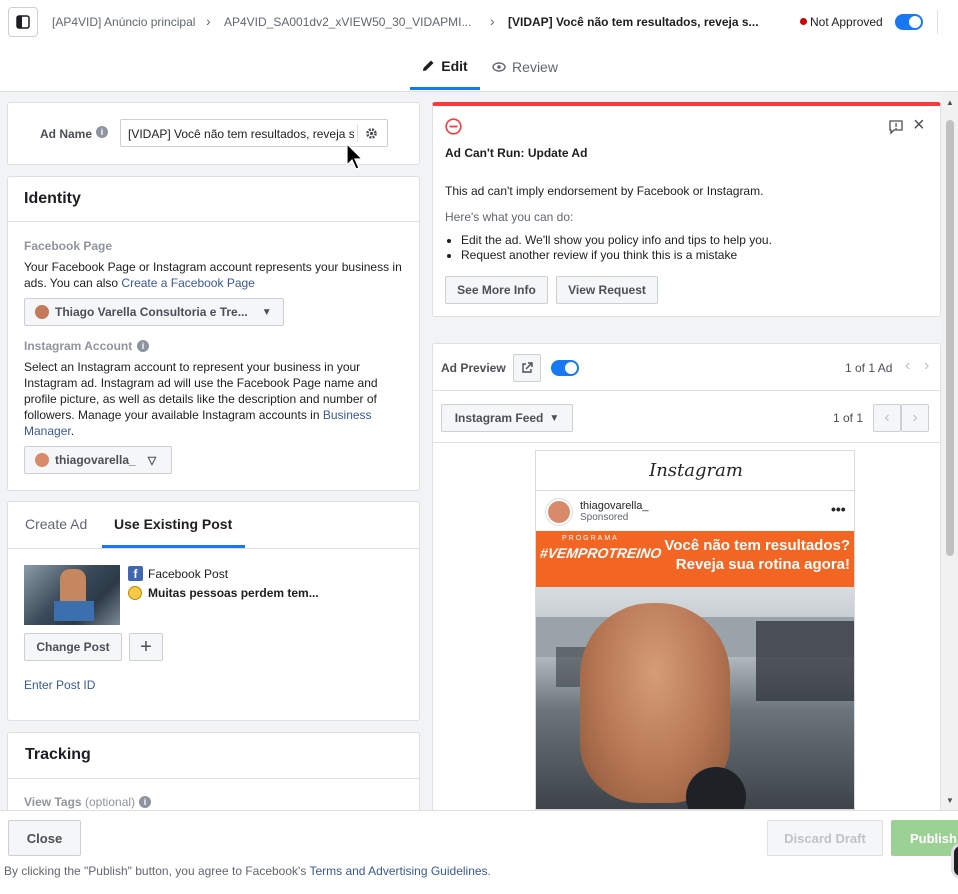 This screenshot has width=958, height=894. I want to click on ig-sponsored-label: Sponsored, so click(604, 517).